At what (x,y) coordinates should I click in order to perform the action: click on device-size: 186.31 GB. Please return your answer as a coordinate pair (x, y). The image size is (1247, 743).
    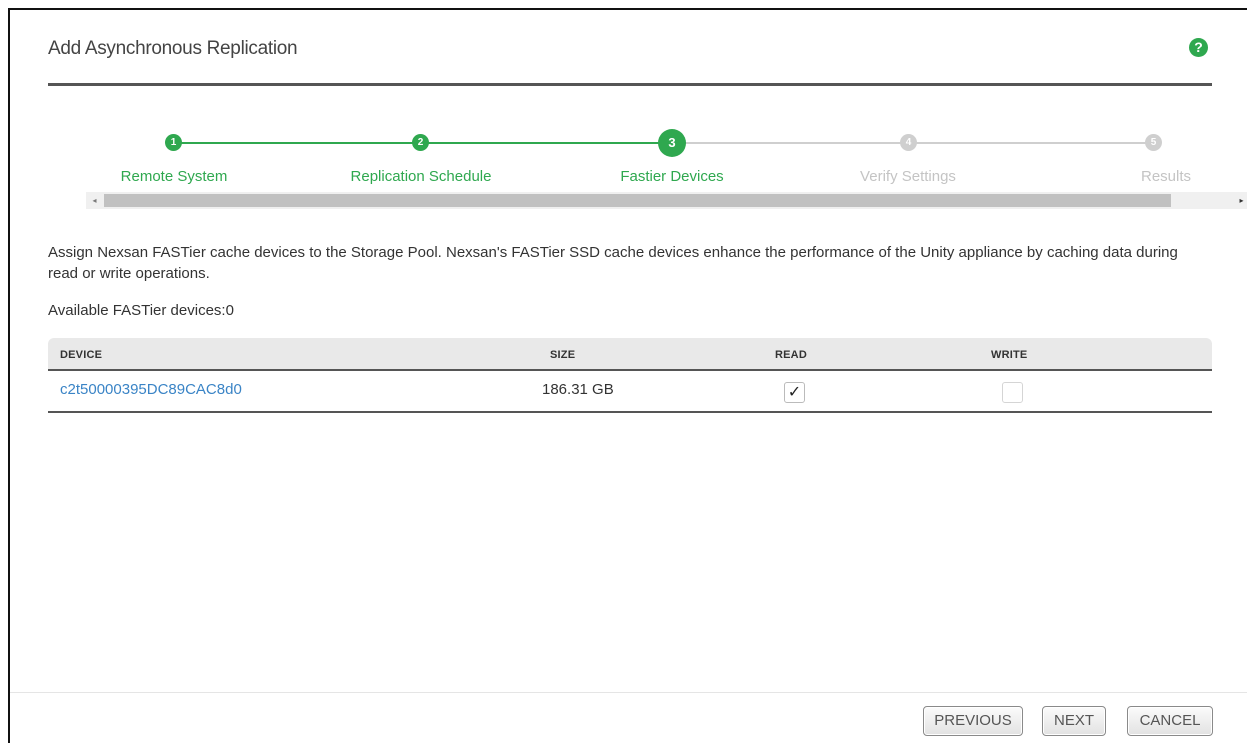
    Looking at the image, I should click on (578, 389).